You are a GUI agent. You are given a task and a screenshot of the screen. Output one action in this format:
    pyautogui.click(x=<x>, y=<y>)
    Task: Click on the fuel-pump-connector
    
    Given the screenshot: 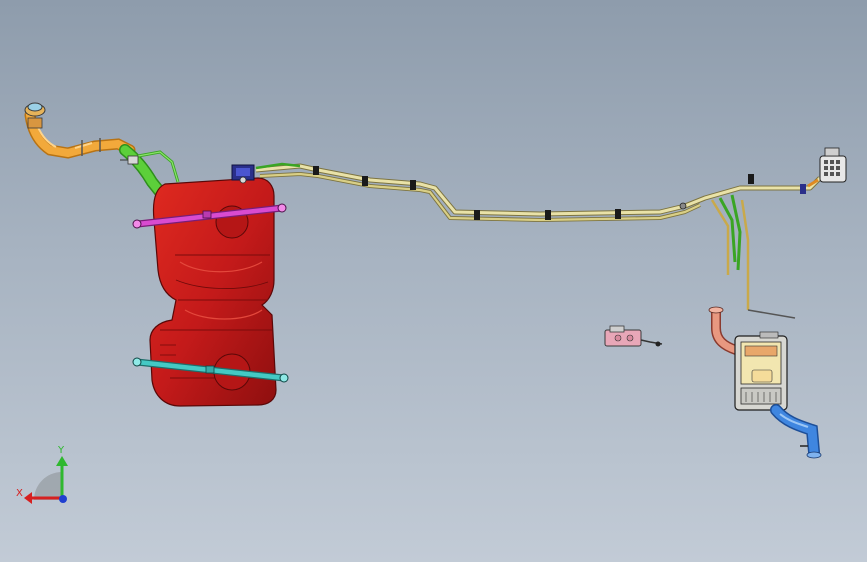 What is the action you would take?
    pyautogui.click(x=243, y=174)
    